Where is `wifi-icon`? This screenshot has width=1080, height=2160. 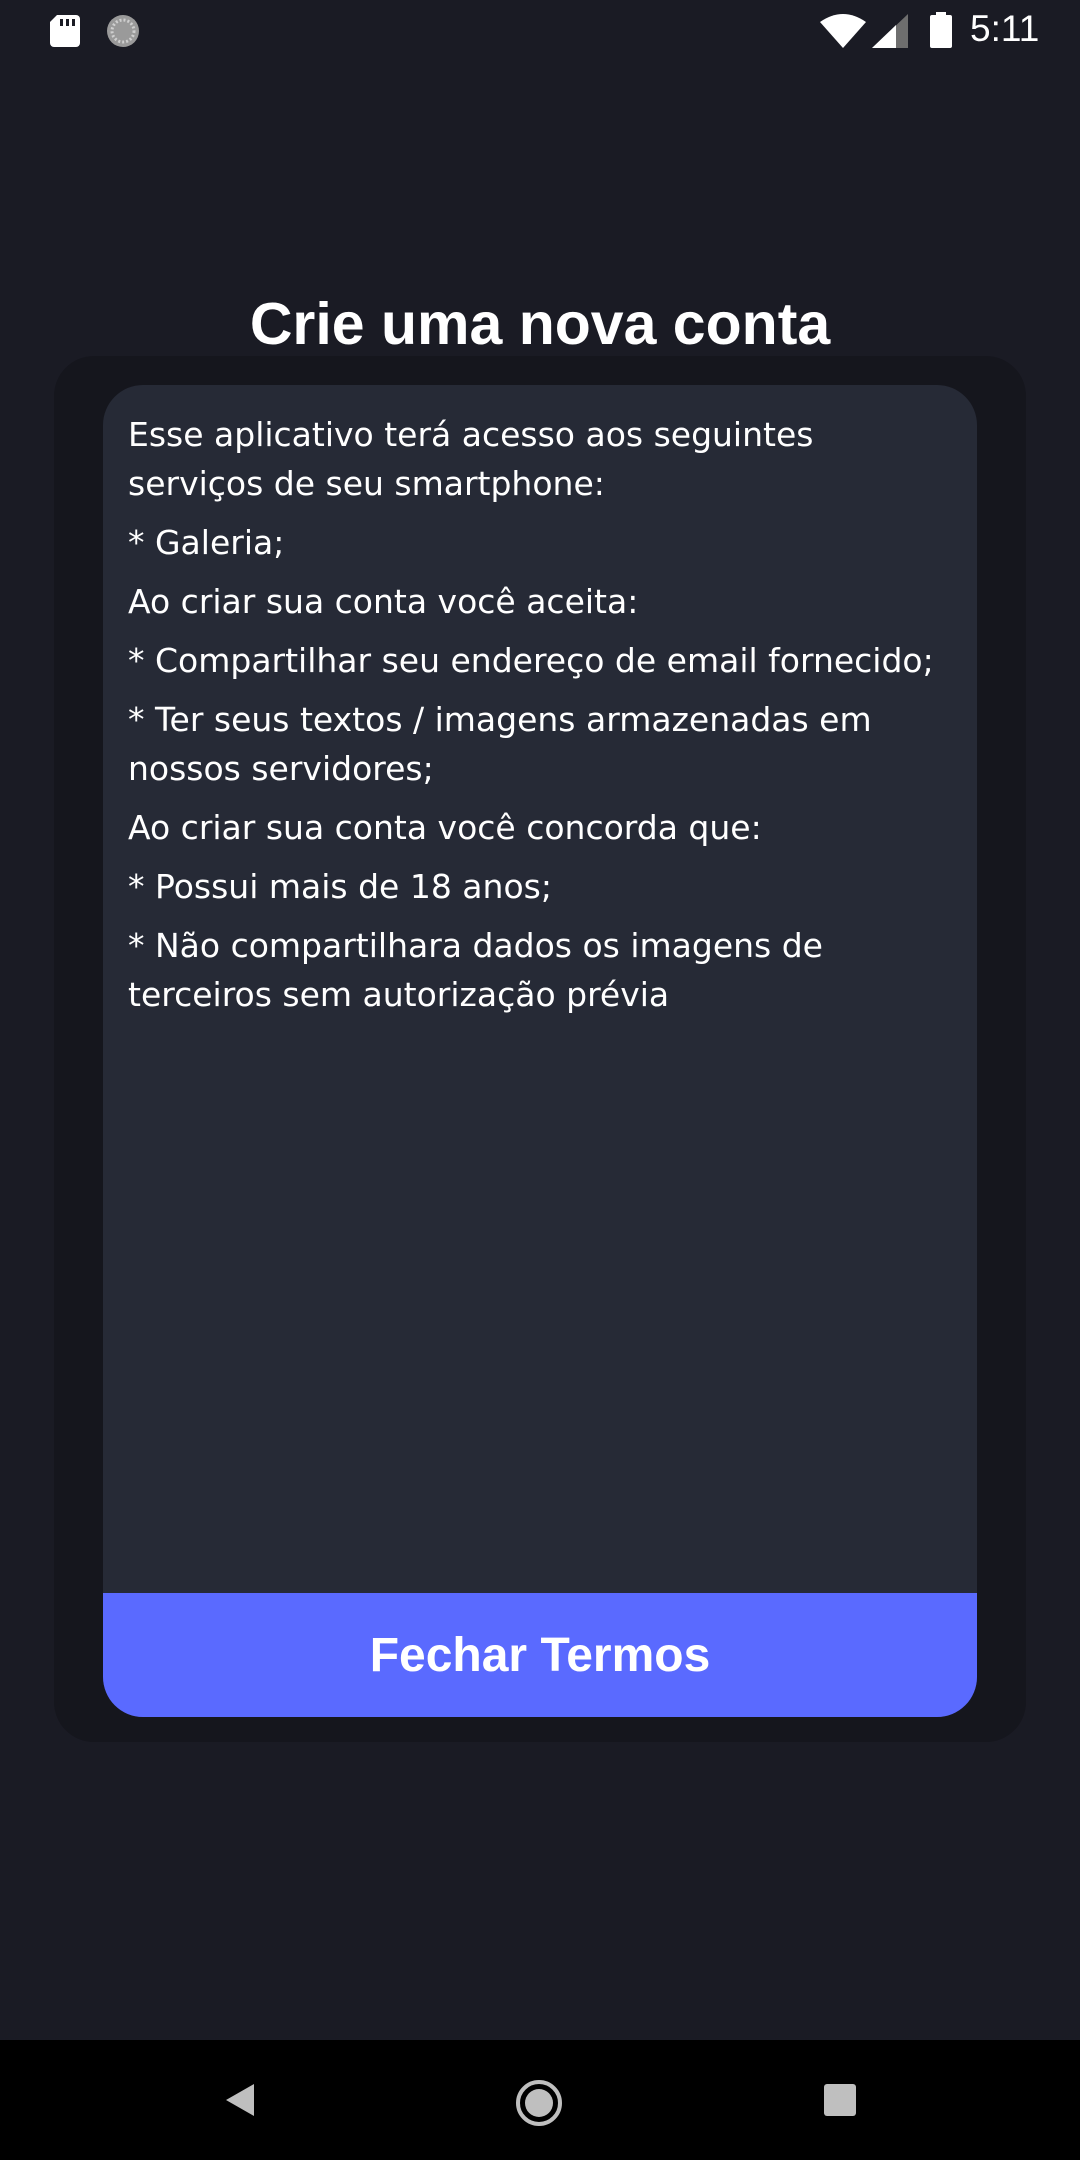 wifi-icon is located at coordinates (843, 31).